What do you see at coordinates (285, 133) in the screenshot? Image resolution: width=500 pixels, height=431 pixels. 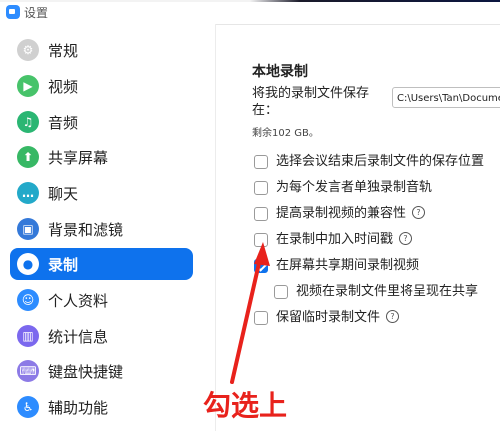 I see `remaining-space-text: 剩余102 GB。` at bounding box center [285, 133].